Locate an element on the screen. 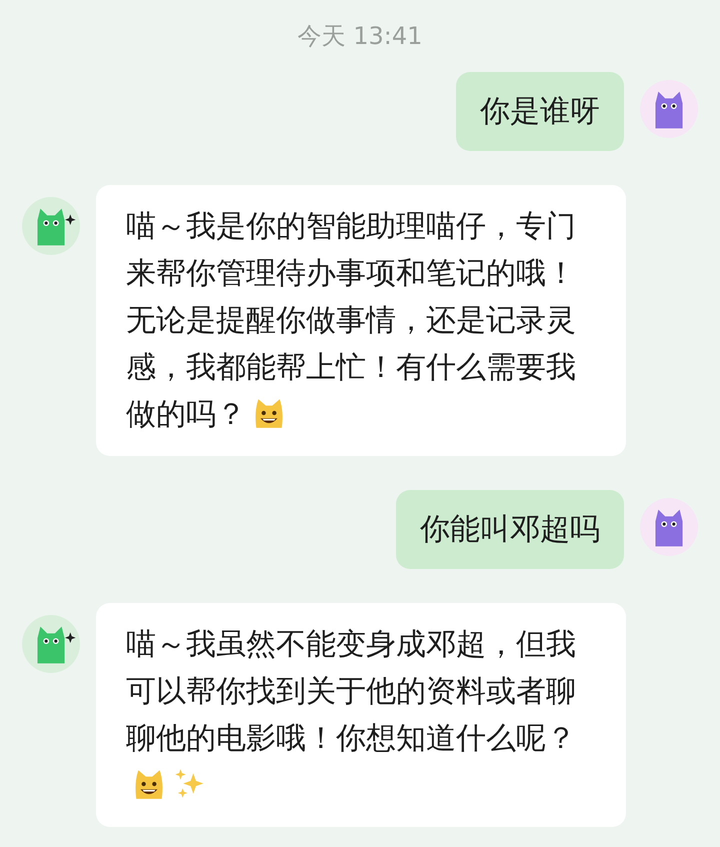 The width and height of the screenshot is (720, 847). user-message-bubble: 你是谁呀 is located at coordinates (540, 111).